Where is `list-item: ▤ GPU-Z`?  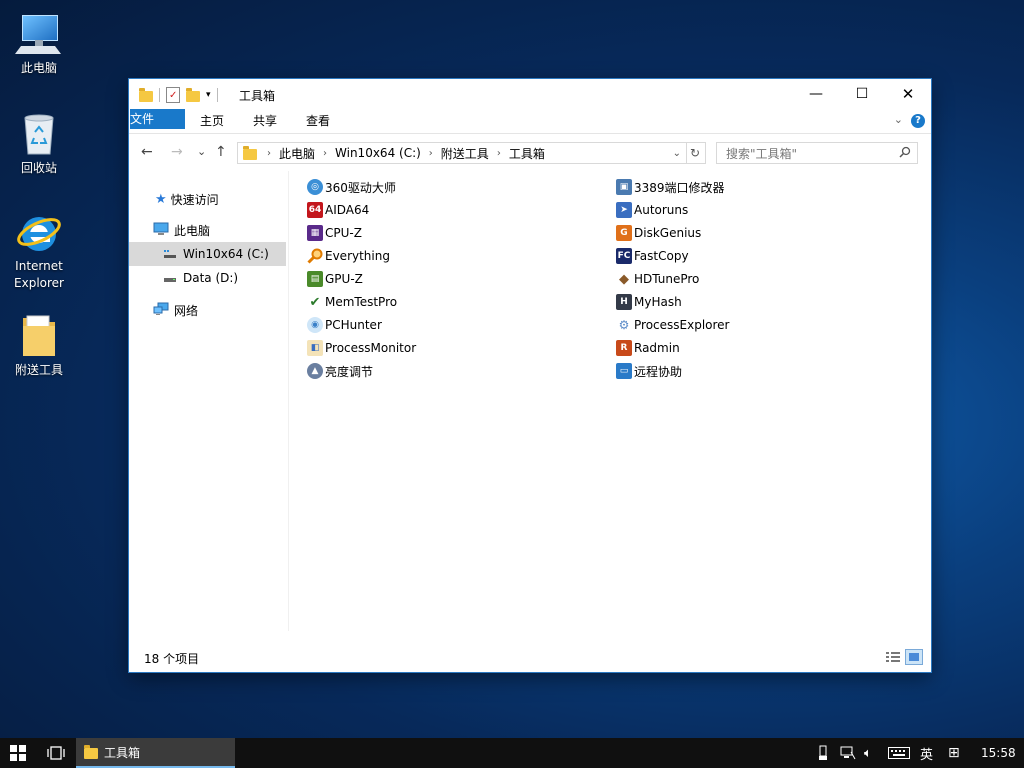
list-item: ▤ GPU-Z is located at coordinates (335, 279).